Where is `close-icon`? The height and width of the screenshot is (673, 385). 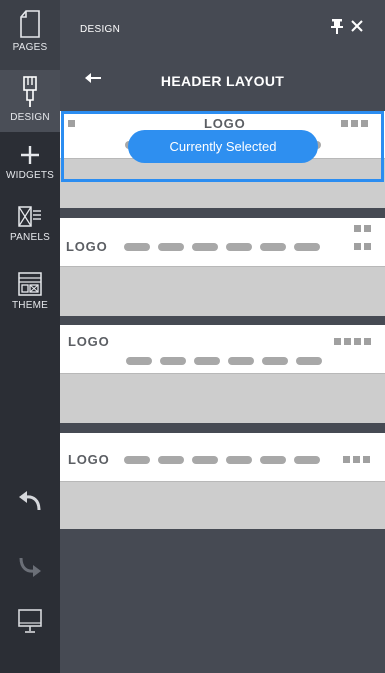 close-icon is located at coordinates (357, 26).